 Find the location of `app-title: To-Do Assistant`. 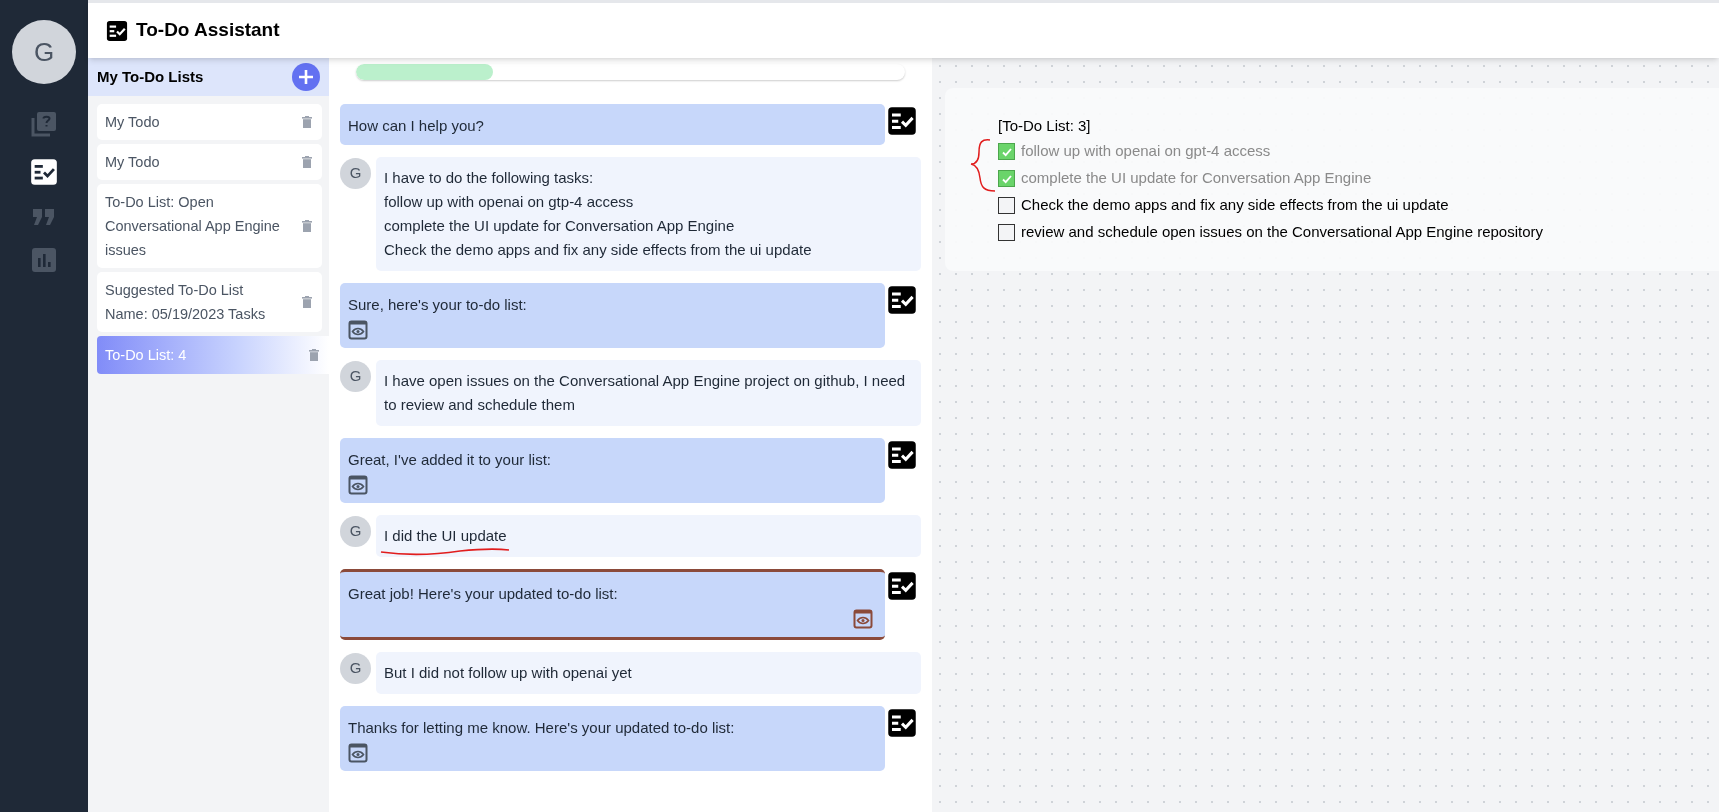

app-title: To-Do Assistant is located at coordinates (208, 30).